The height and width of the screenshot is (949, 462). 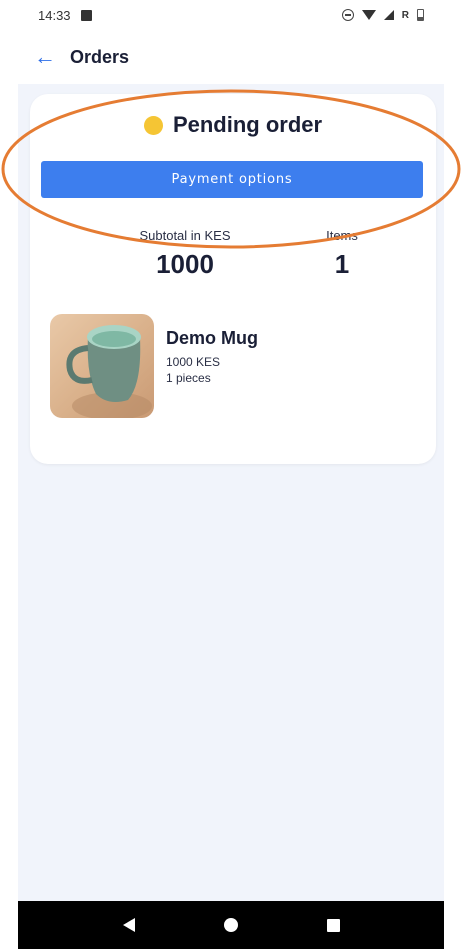 What do you see at coordinates (100, 56) in the screenshot?
I see `page-title: Orders` at bounding box center [100, 56].